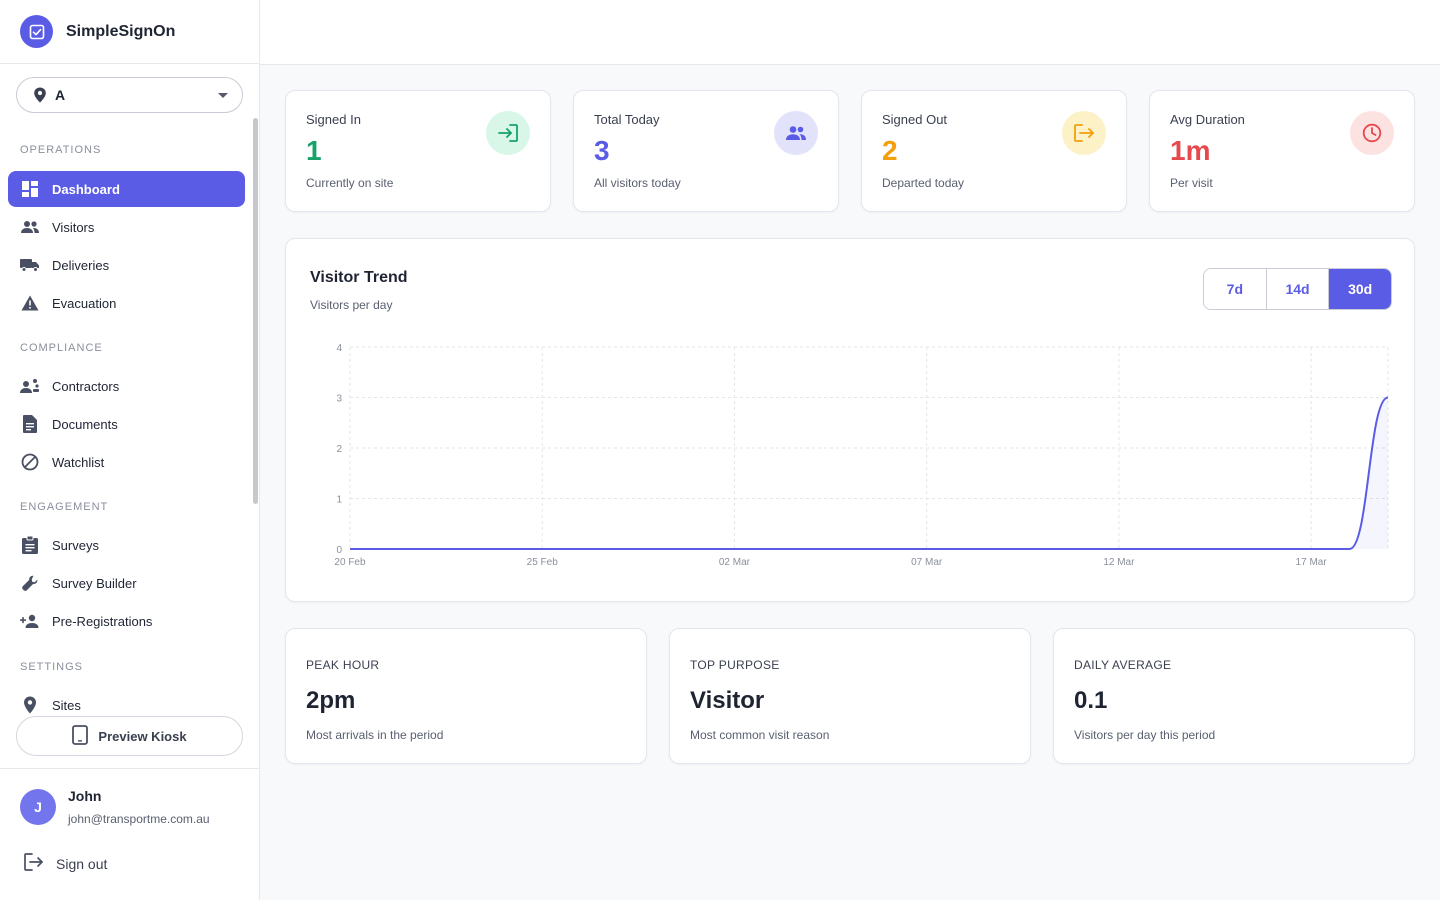 This screenshot has width=1440, height=900. Describe the element at coordinates (126, 189) in the screenshot. I see `sidebar-item-dashboard: Dashboard` at that location.